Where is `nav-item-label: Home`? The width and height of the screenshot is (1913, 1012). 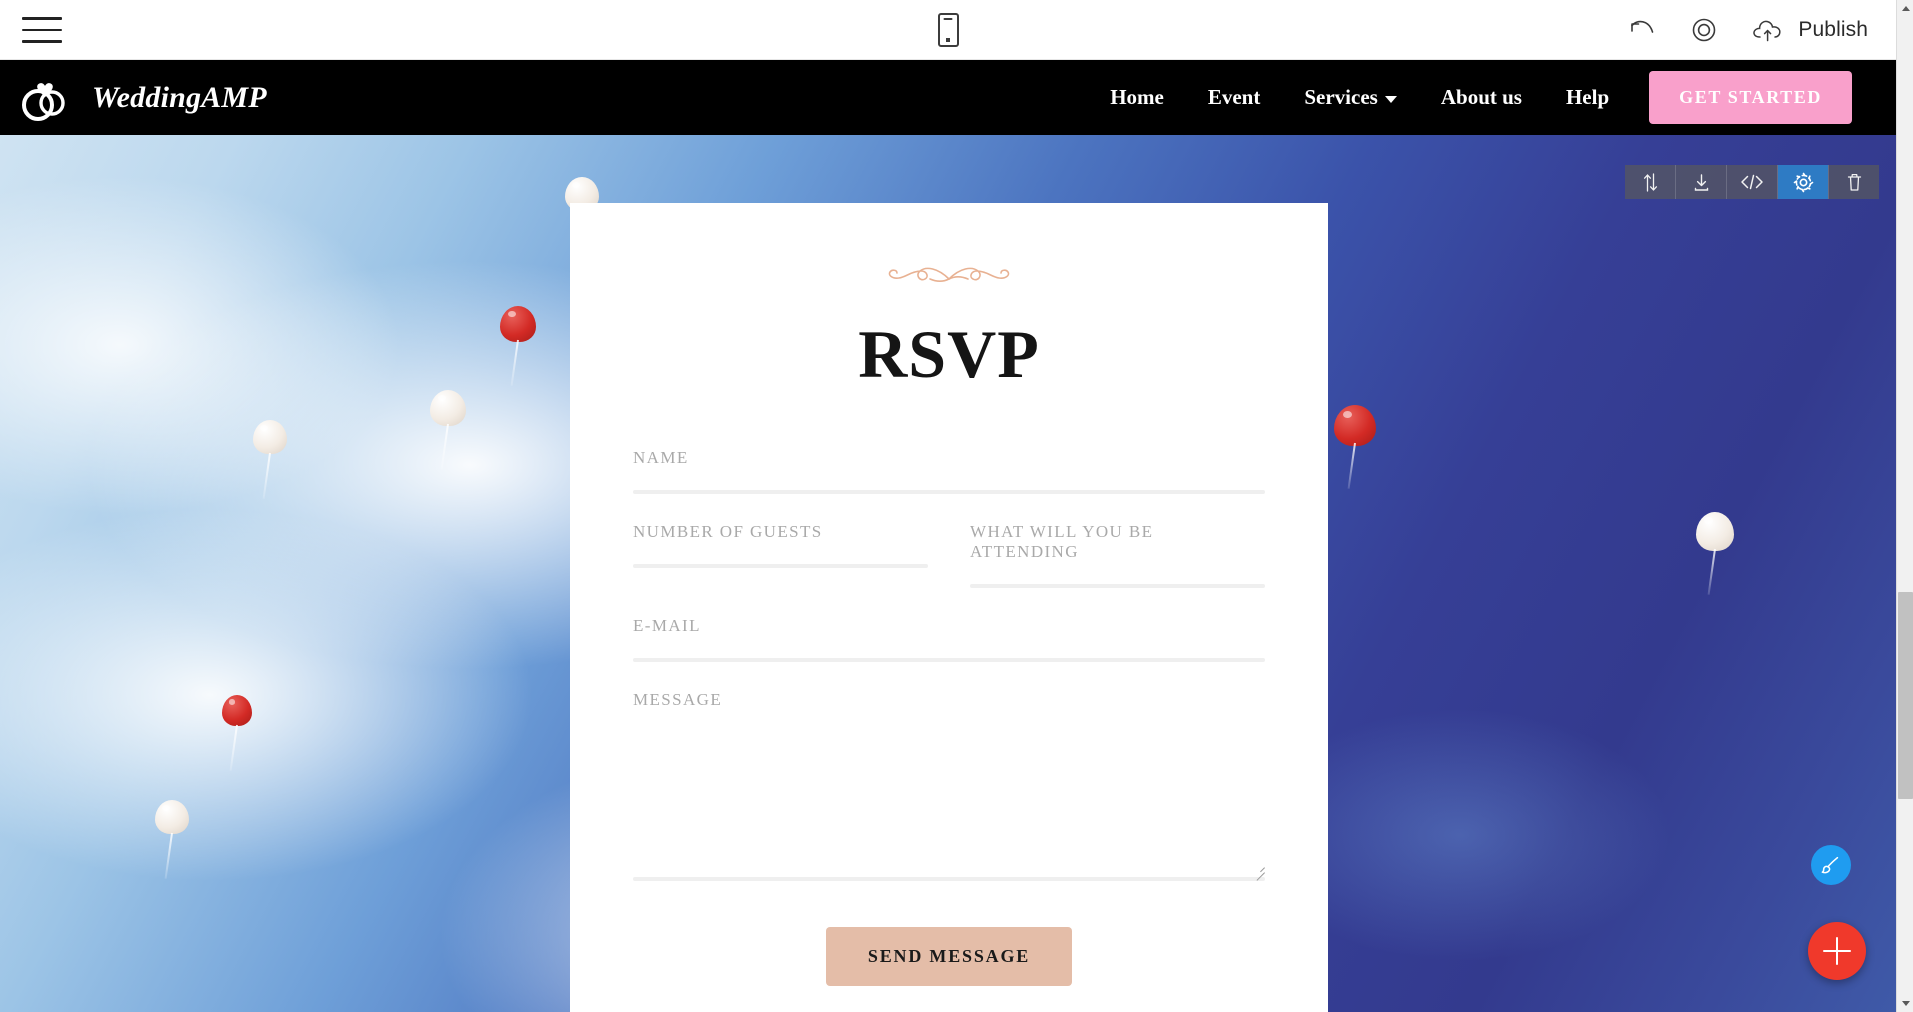 nav-item-label: Home is located at coordinates (1137, 97).